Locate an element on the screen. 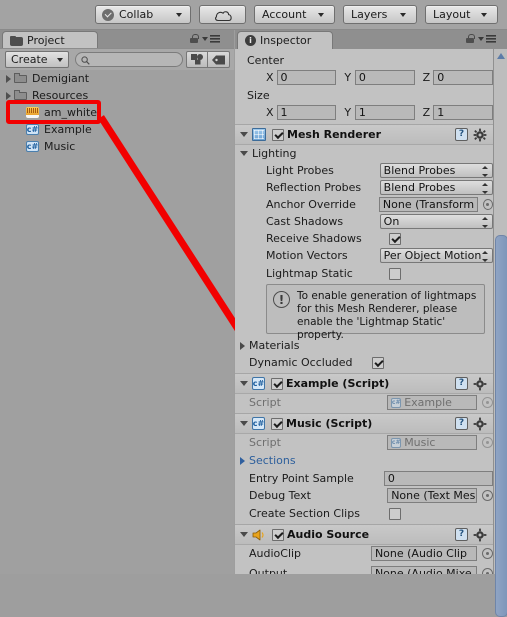 This screenshot has height=617, width=507. project-tree-item-music: c# Music is located at coordinates (117, 146).